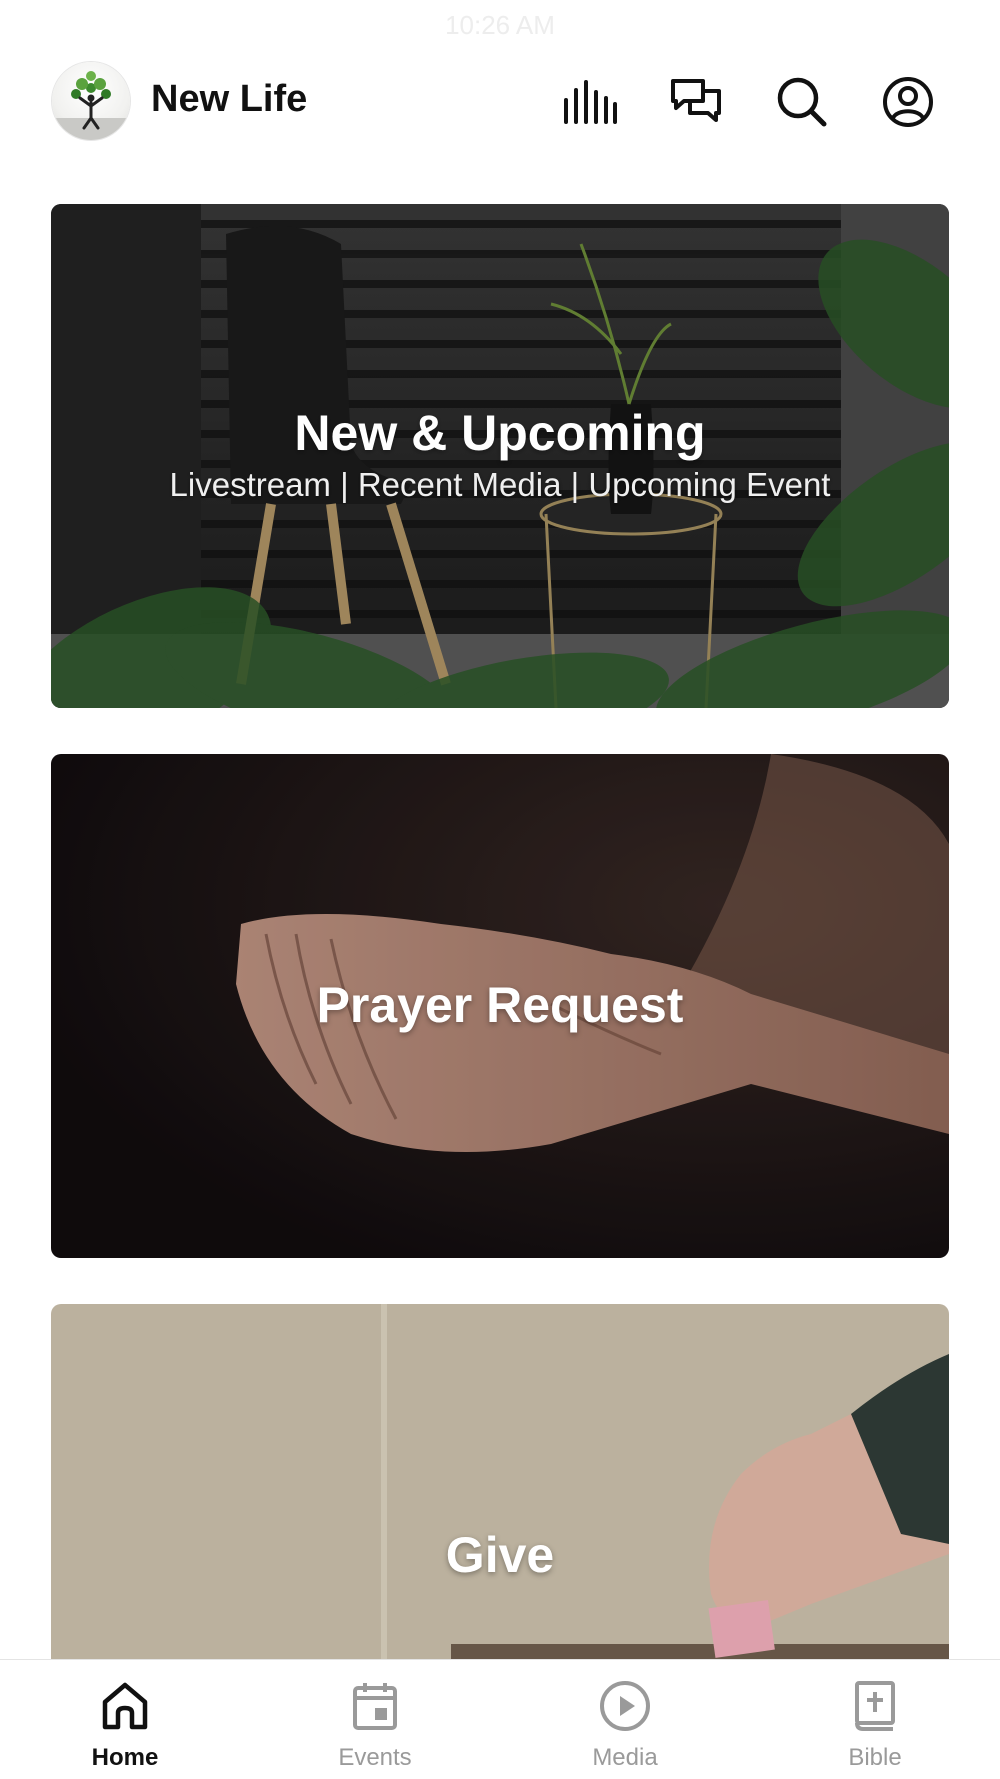 This screenshot has height=1779, width=1000. I want to click on tree-person-logo-icon, so click(91, 105).